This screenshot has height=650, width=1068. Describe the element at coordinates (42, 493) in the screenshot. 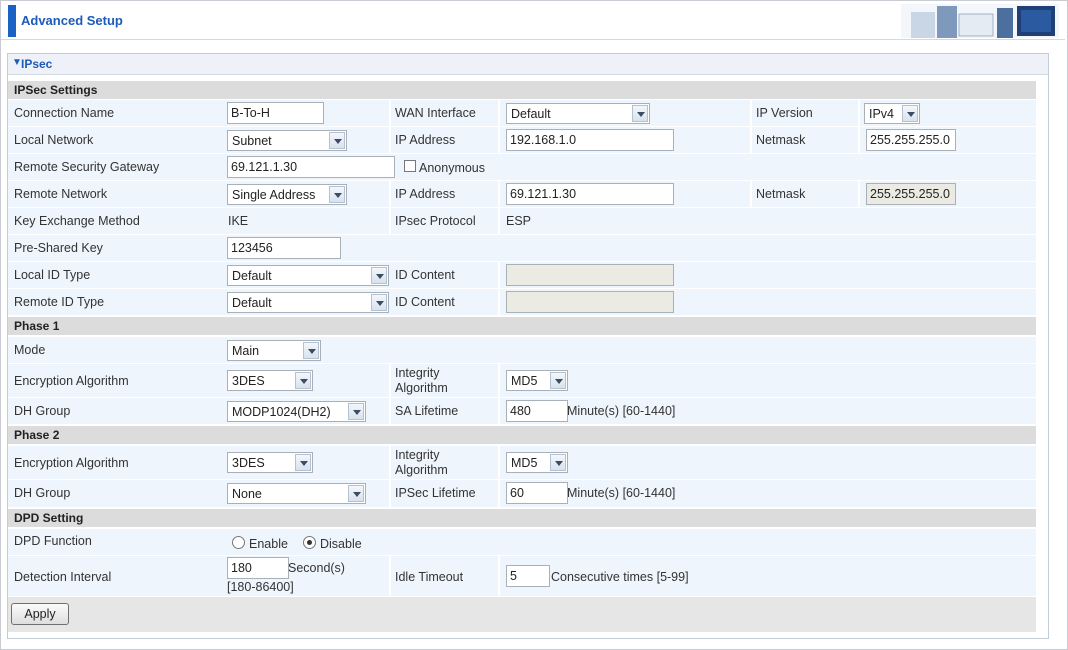

I see `phase2-dh-label: DH Group` at that location.